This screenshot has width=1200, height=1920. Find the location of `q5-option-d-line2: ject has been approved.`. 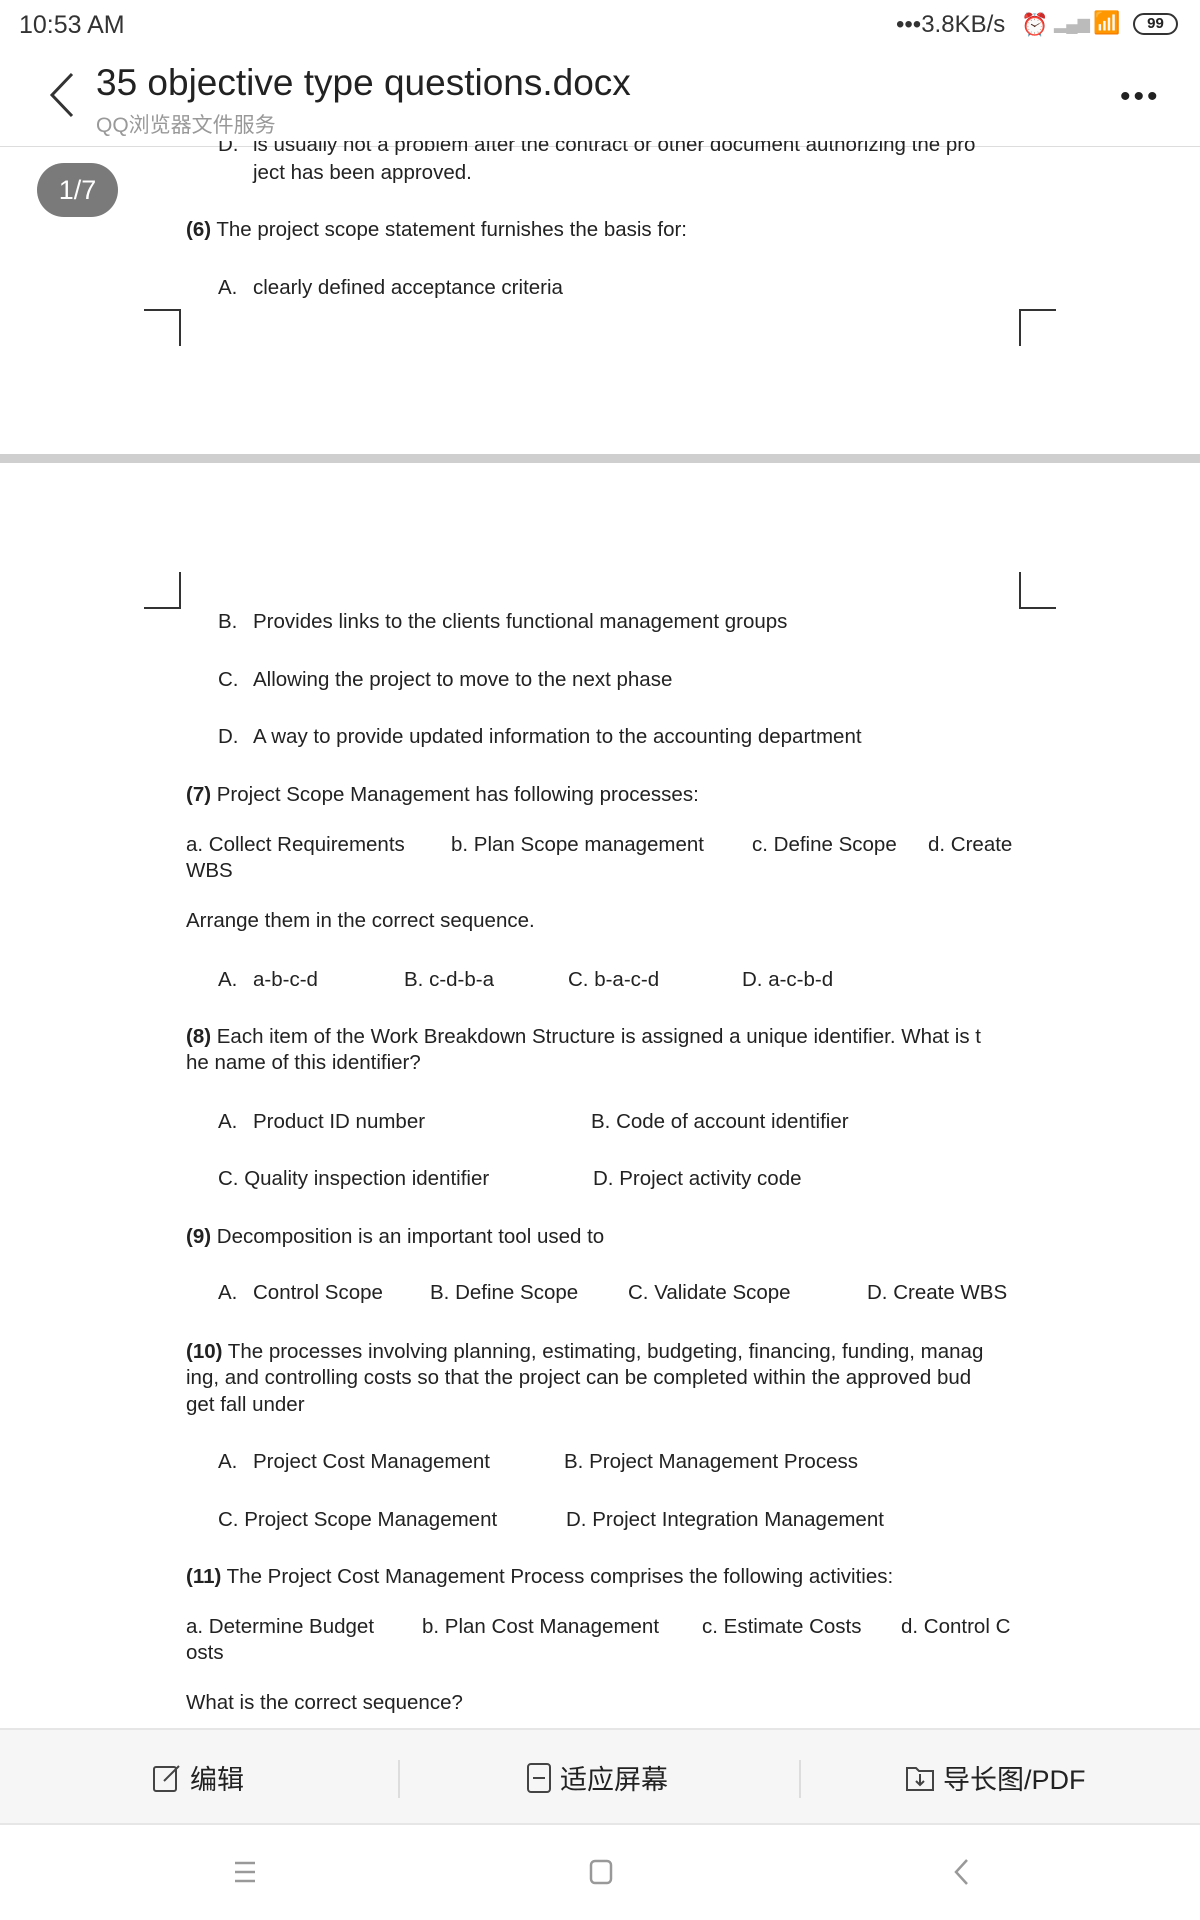

q5-option-d-line2: ject has been approved. is located at coordinates (362, 172).